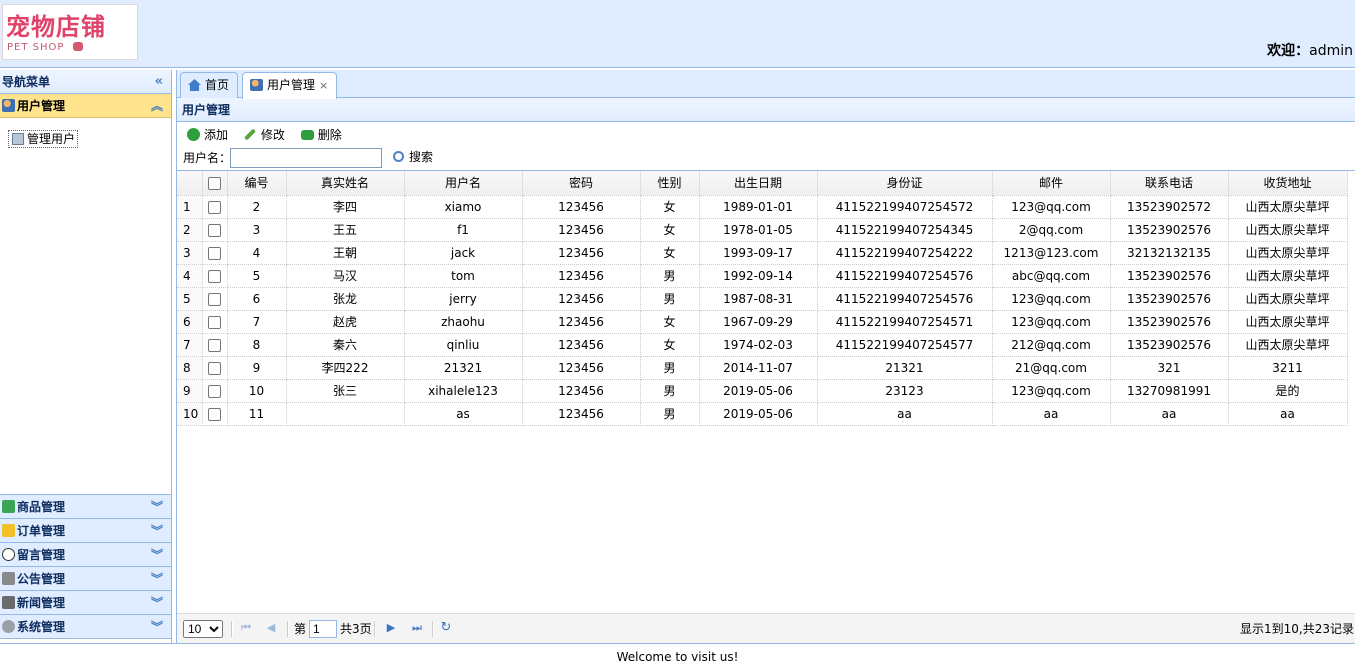 The image size is (1355, 663). I want to click on nav-item-label: 管理用户, so click(51, 139).